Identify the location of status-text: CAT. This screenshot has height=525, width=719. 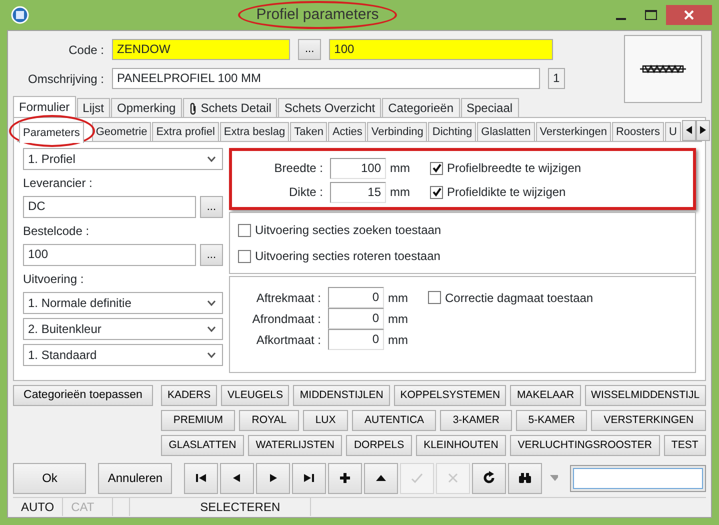
(88, 507).